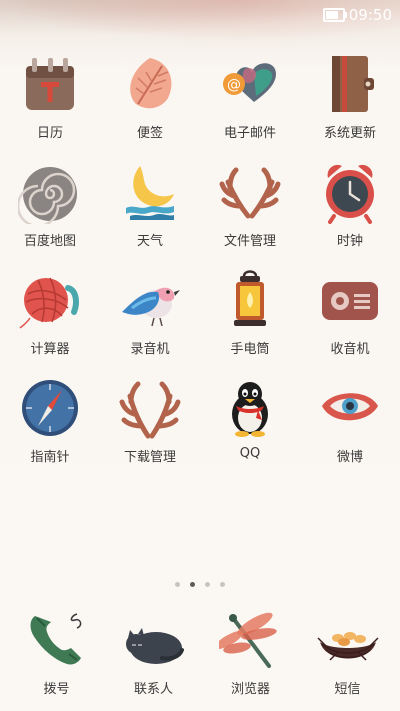 The image size is (400, 711). What do you see at coordinates (50, 408) in the screenshot?
I see `compass-icon` at bounding box center [50, 408].